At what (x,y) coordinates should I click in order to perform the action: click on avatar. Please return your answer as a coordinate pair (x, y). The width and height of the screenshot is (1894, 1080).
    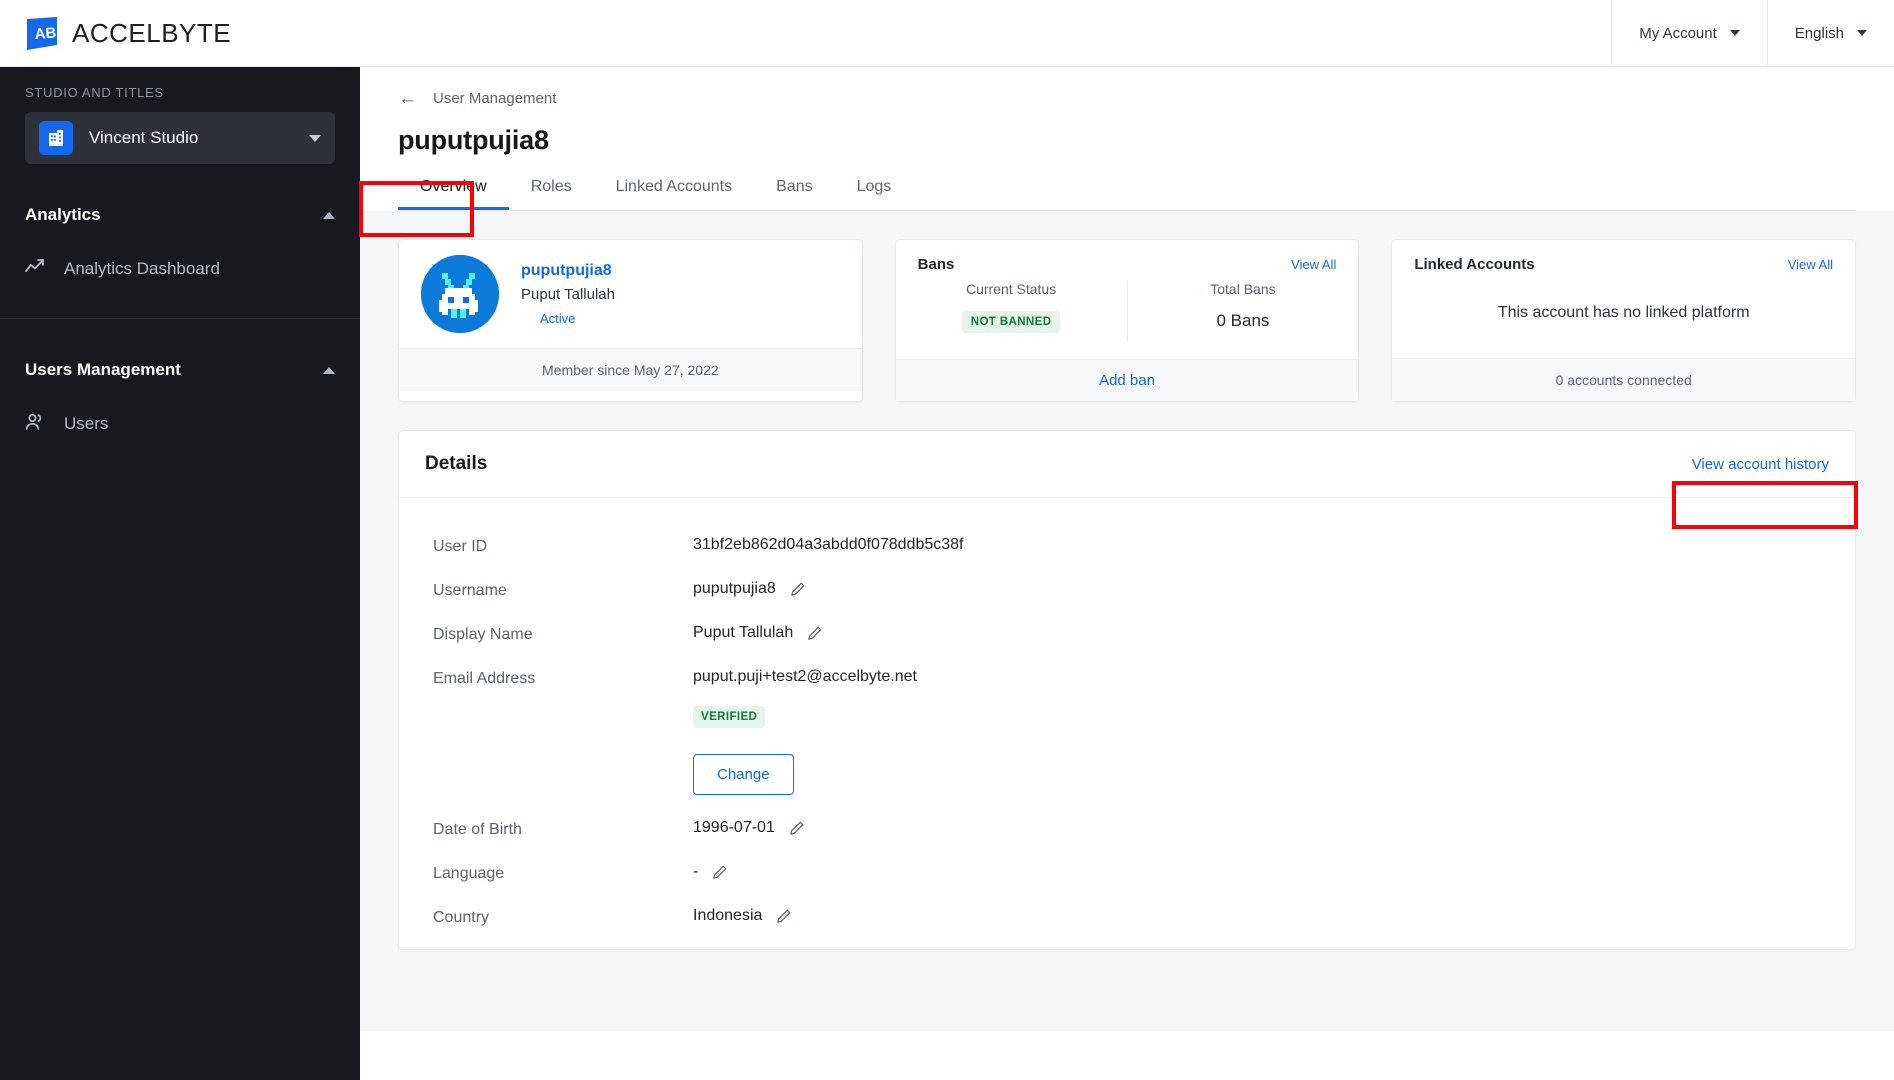
    Looking at the image, I should click on (460, 294).